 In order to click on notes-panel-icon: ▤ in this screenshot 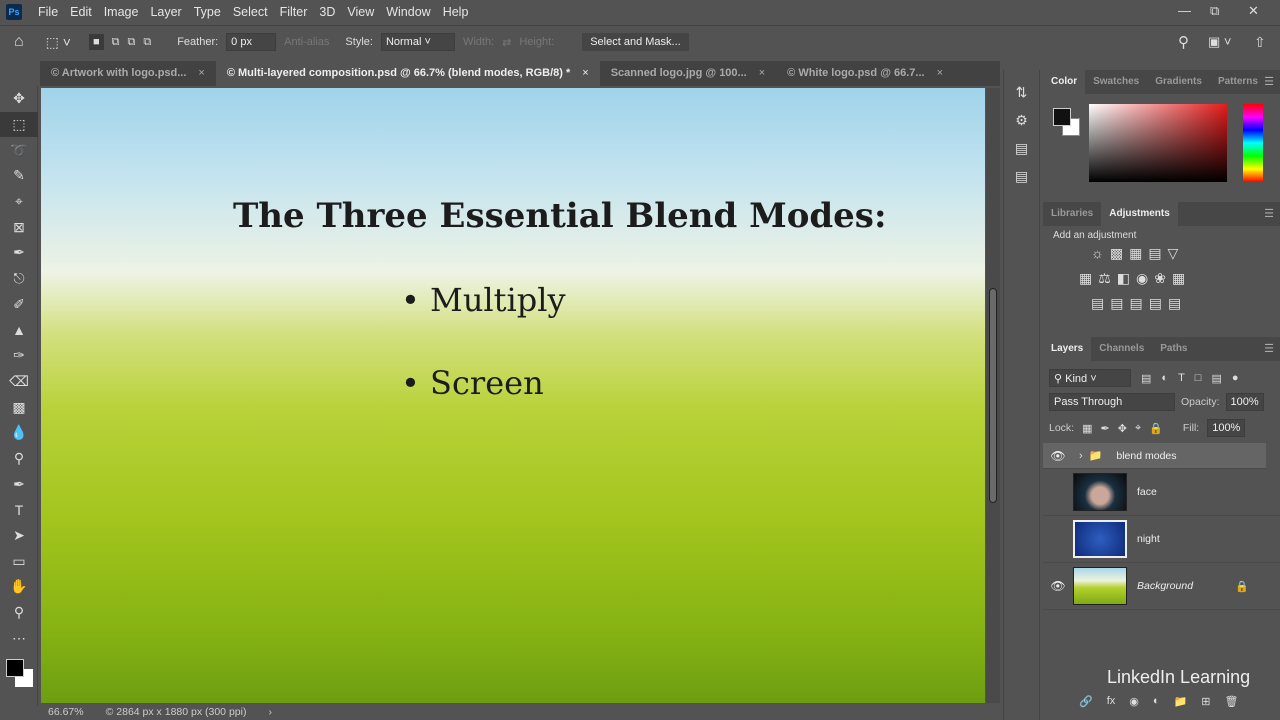, I will do `click(1021, 176)`.